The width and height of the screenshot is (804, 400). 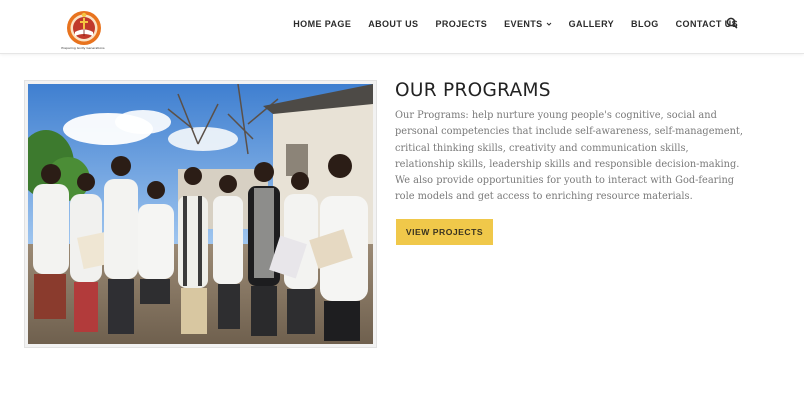 I want to click on nav-about-us: ABOUT US, so click(x=393, y=24).